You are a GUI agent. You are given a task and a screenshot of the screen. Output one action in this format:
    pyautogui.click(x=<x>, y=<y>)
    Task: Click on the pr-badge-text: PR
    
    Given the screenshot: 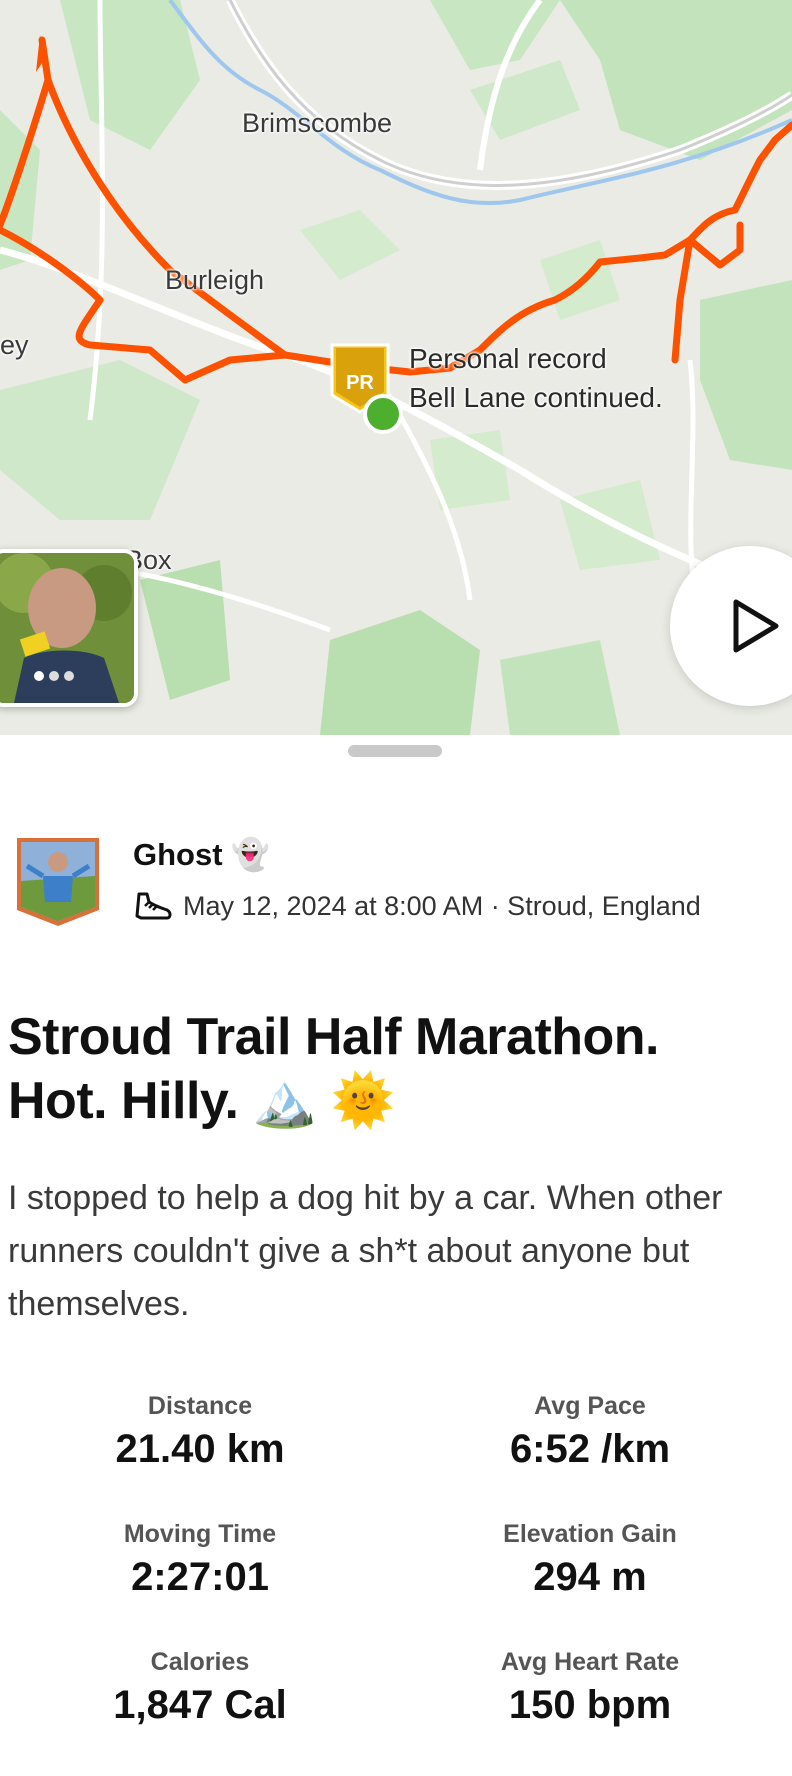 What is the action you would take?
    pyautogui.click(x=360, y=383)
    